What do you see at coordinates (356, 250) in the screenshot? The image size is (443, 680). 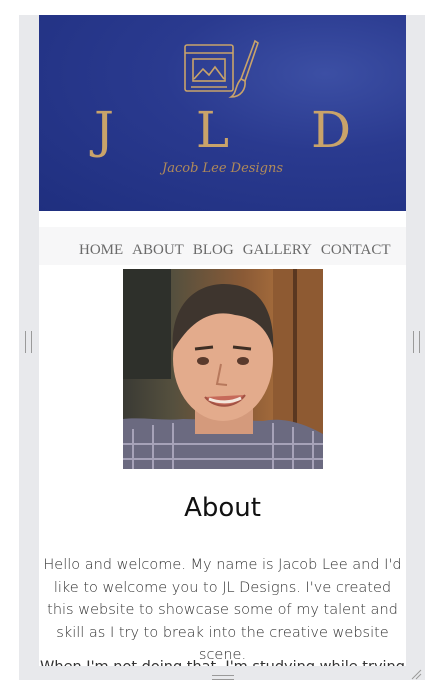 I see `nav-item-contact: CONTACT` at bounding box center [356, 250].